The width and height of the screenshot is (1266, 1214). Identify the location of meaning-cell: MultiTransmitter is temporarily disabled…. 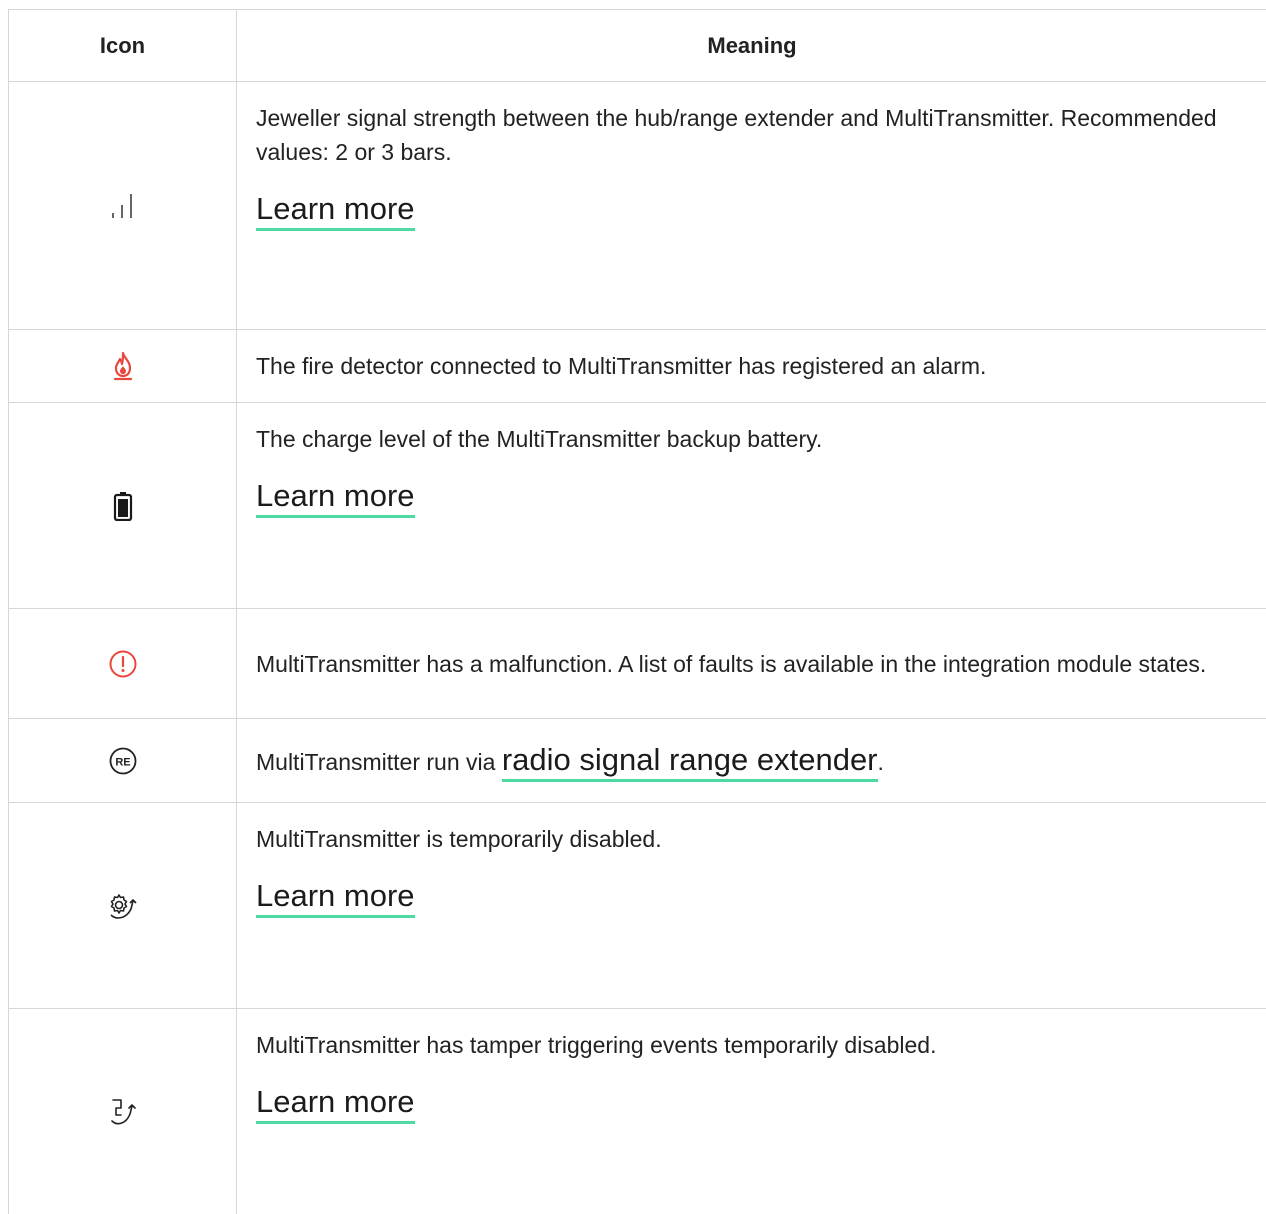
(751, 905).